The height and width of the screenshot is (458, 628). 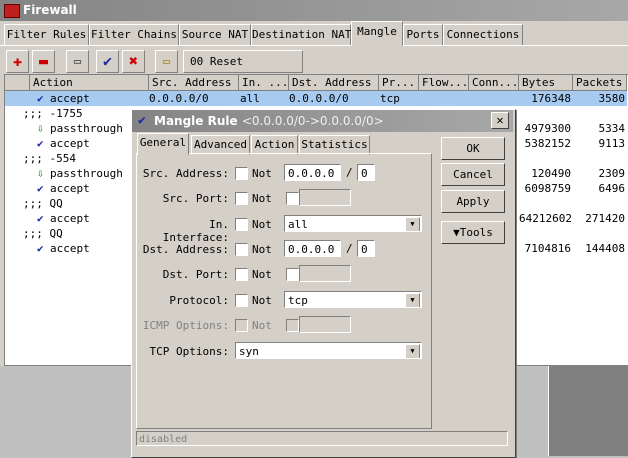 What do you see at coordinates (89, 83) in the screenshot?
I see `header-action: Action` at bounding box center [89, 83].